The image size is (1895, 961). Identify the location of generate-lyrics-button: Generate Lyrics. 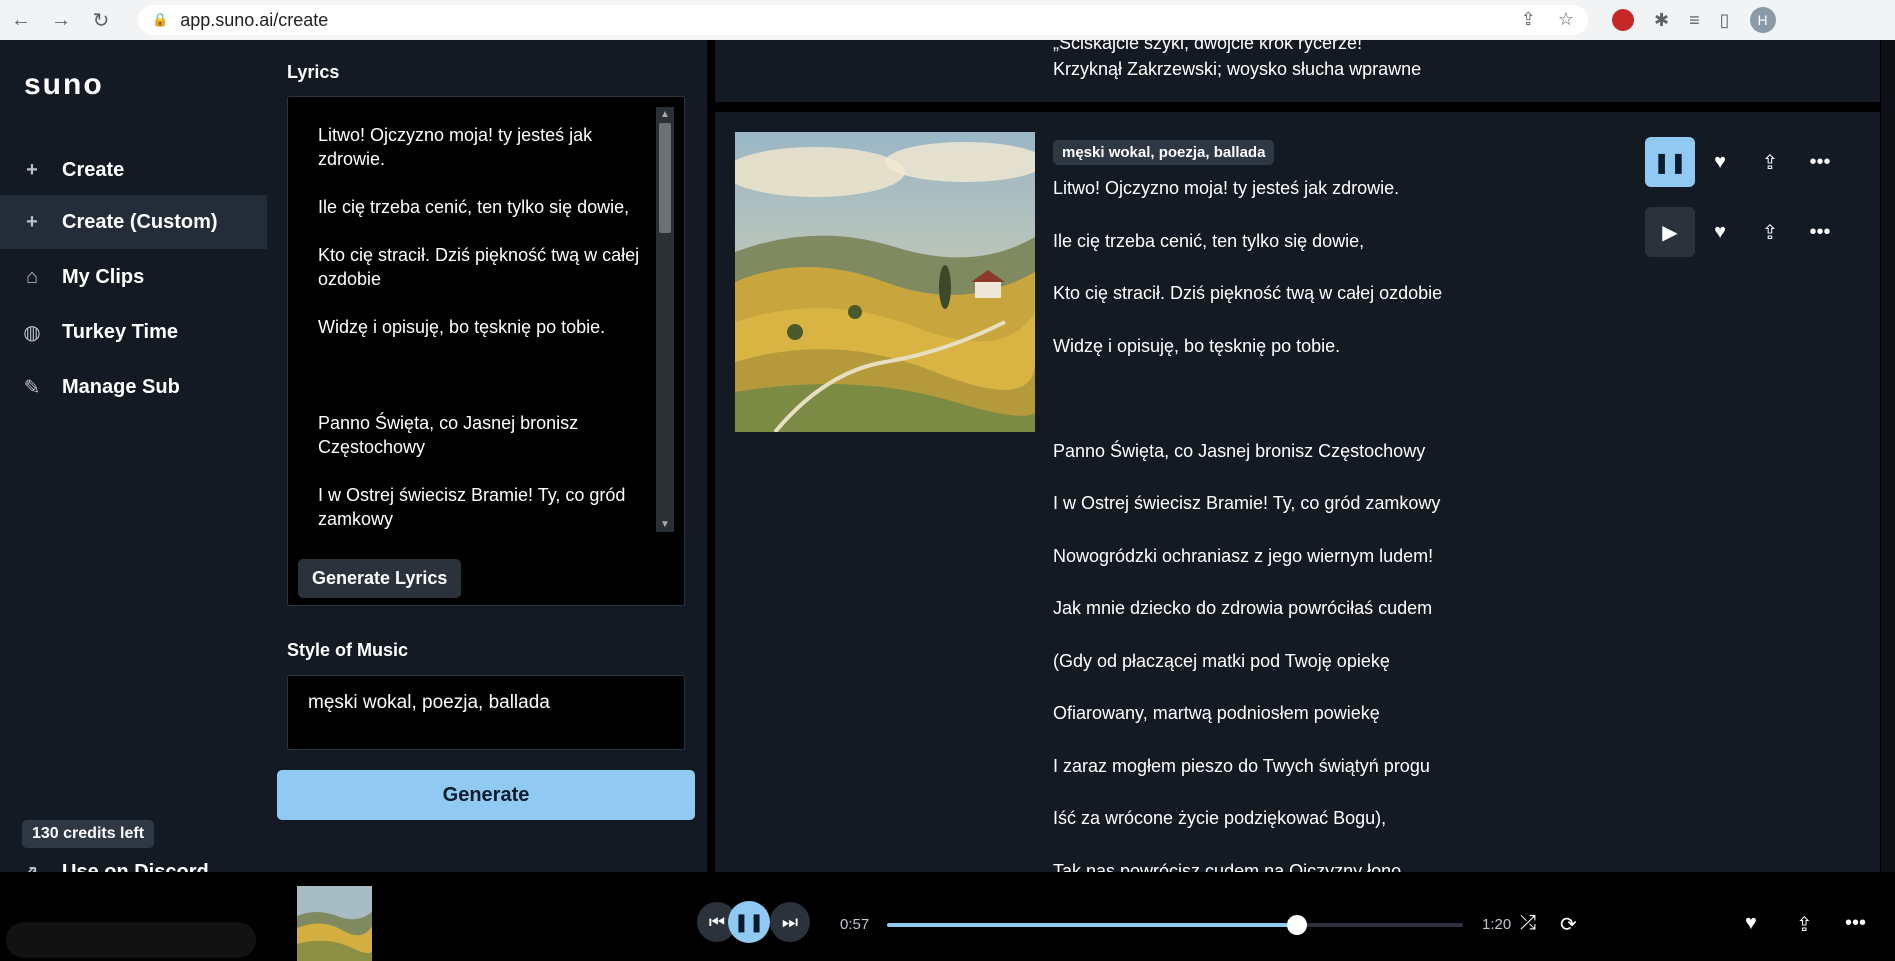
(380, 578).